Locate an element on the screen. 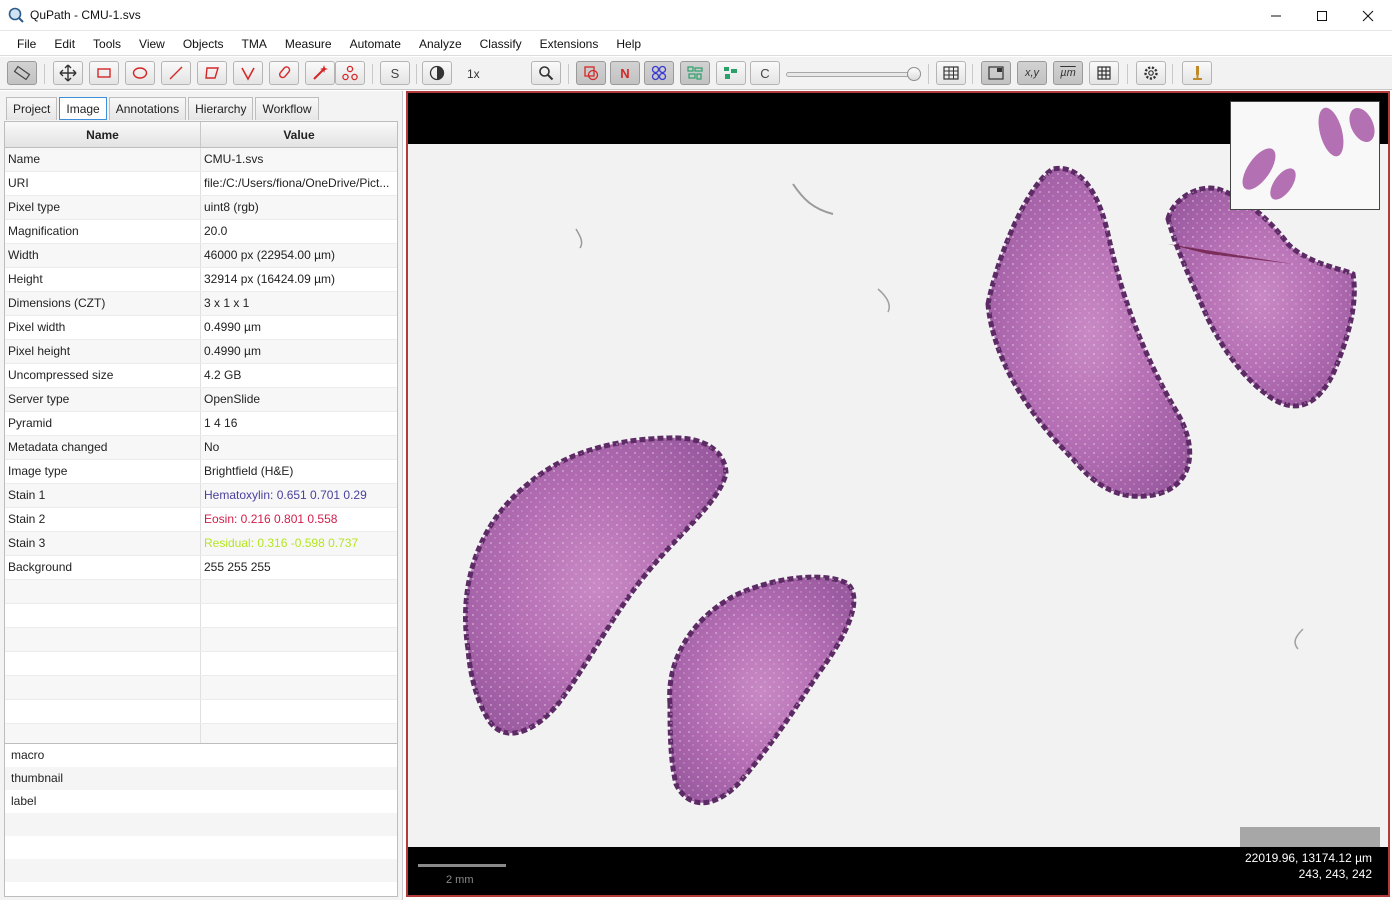 The height and width of the screenshot is (900, 1392). table-row: Image type Brightfield (H&E) is located at coordinates (201, 472).